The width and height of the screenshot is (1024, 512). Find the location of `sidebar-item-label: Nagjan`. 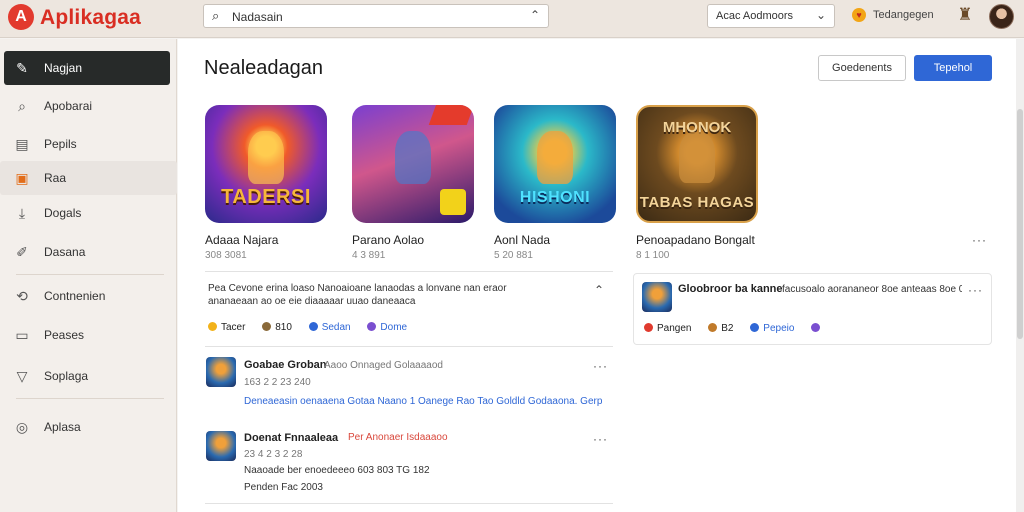

sidebar-item-label: Nagjan is located at coordinates (63, 68).